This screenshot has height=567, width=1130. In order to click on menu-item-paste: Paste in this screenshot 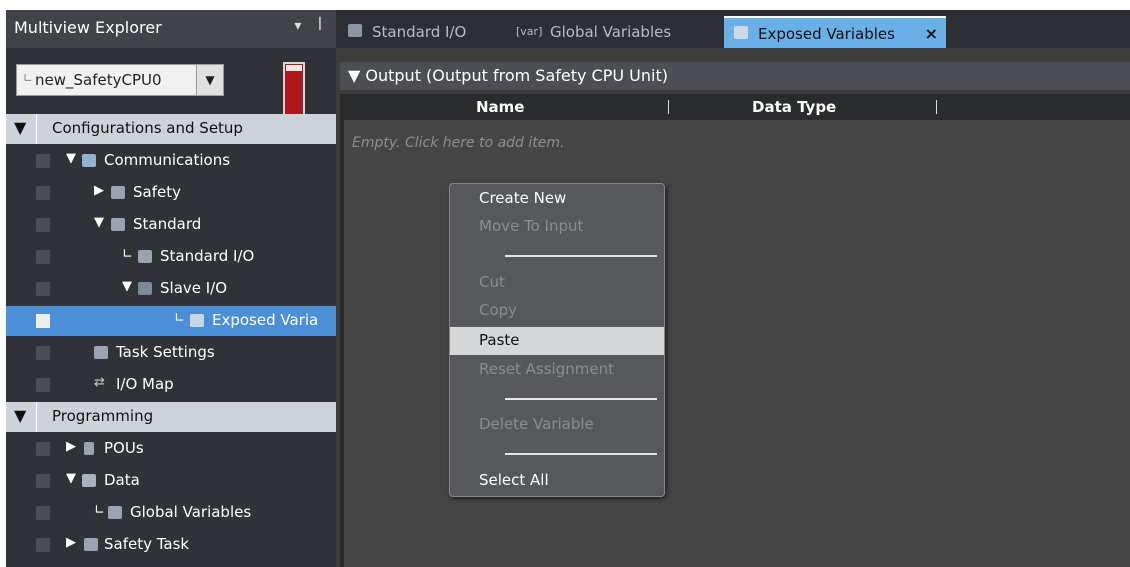, I will do `click(557, 341)`.